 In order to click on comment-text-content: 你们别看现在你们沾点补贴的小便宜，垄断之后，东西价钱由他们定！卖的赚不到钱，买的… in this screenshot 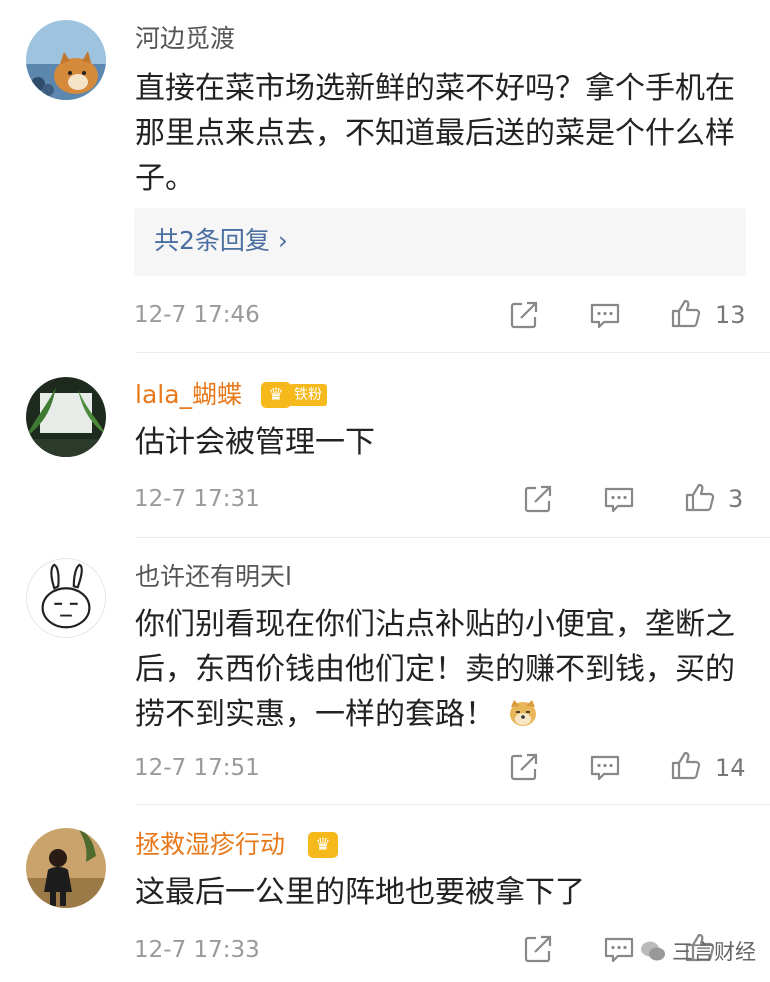, I will do `click(435, 669)`.